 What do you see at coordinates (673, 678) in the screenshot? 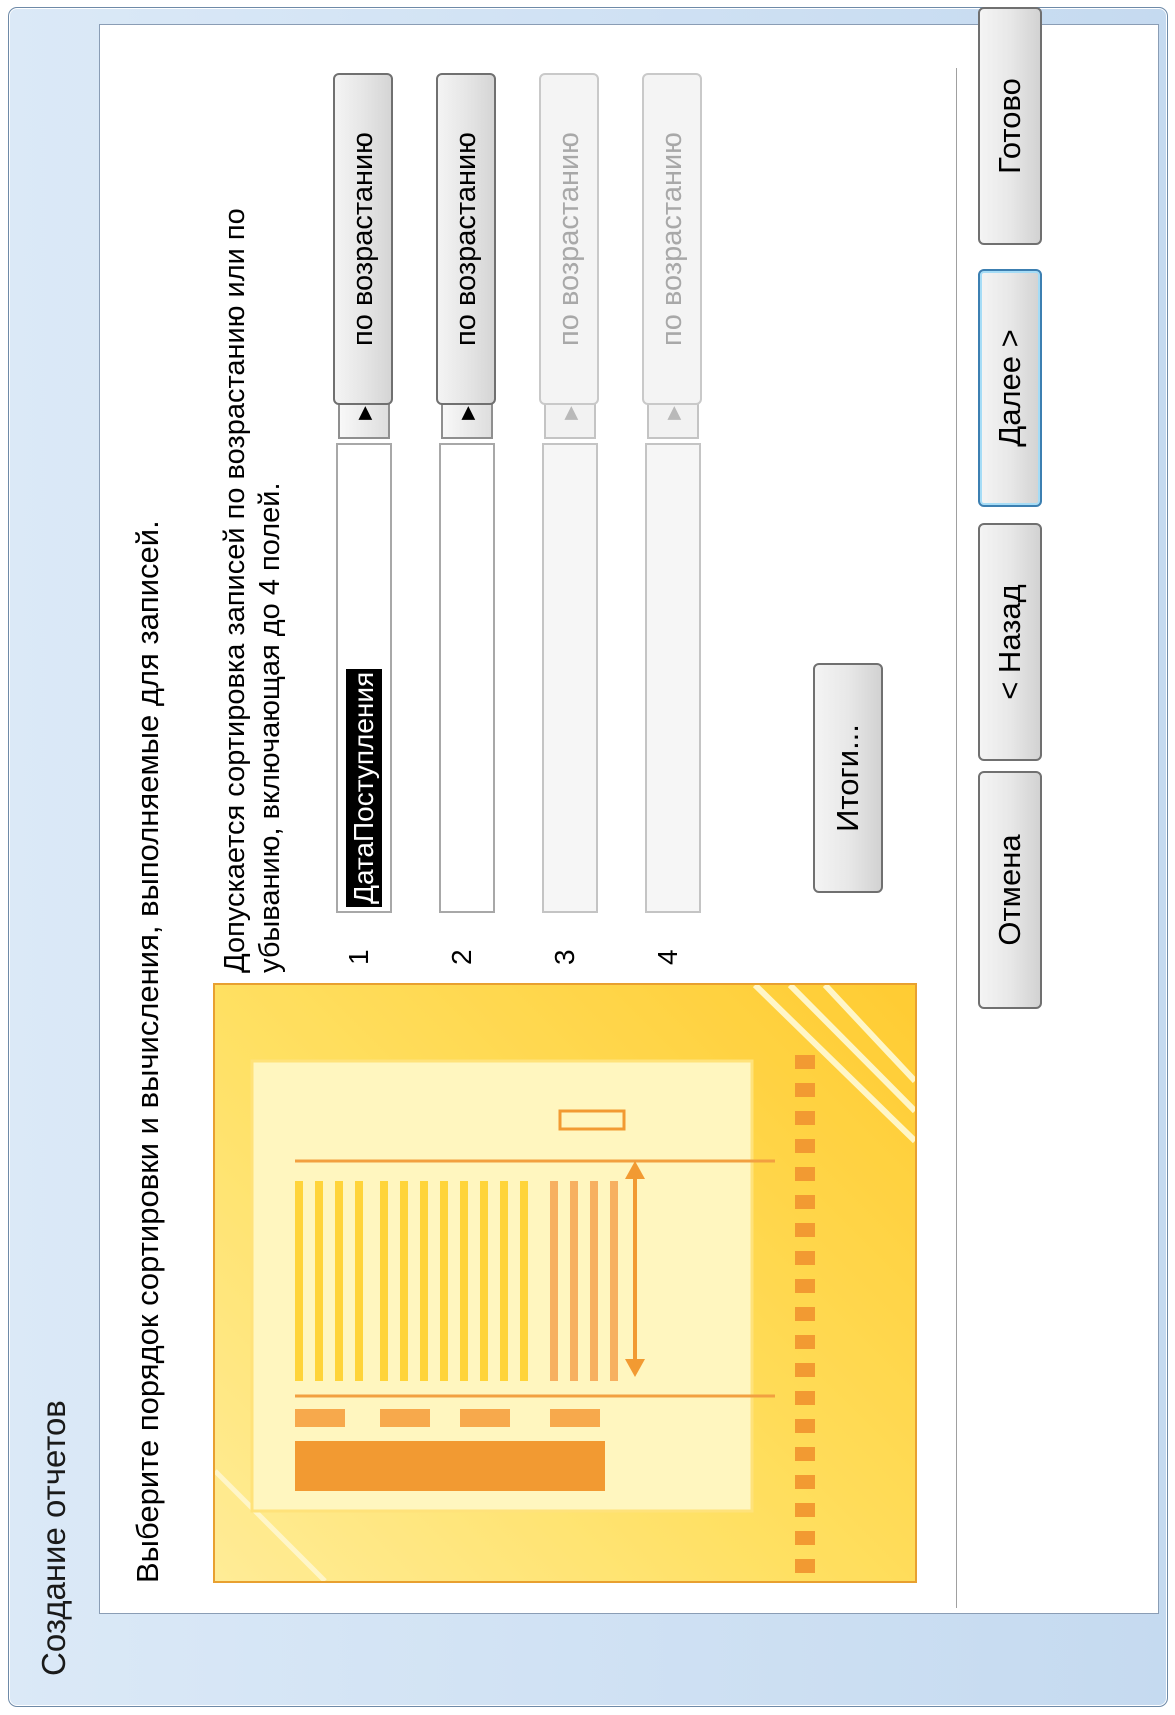
I see `sort-field-4-combobox` at bounding box center [673, 678].